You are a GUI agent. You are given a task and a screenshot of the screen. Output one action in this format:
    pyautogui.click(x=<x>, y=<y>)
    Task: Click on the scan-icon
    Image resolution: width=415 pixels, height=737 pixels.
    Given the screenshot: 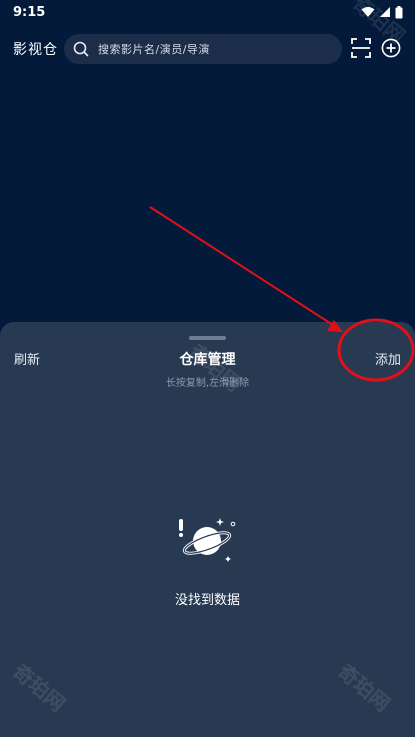 What is the action you would take?
    pyautogui.click(x=361, y=48)
    